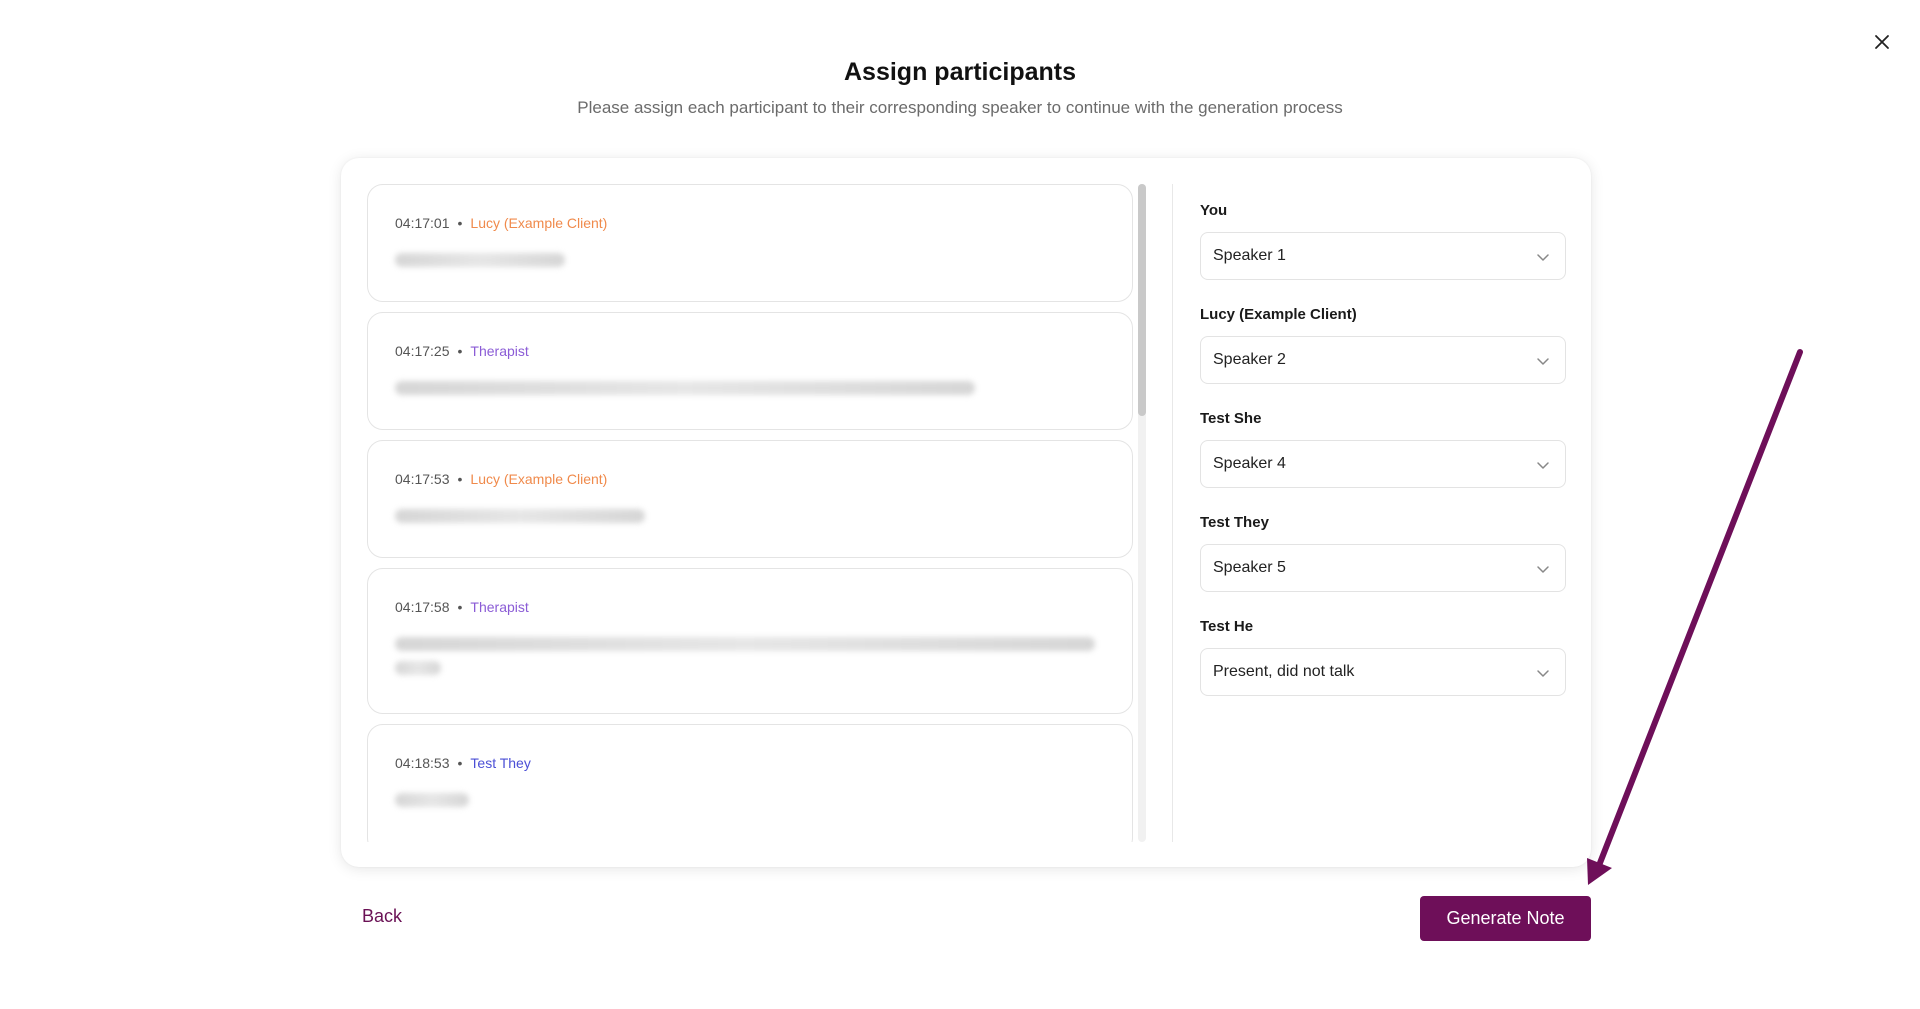  What do you see at coordinates (422, 479) in the screenshot?
I see `message-timestamp: 04:17:53` at bounding box center [422, 479].